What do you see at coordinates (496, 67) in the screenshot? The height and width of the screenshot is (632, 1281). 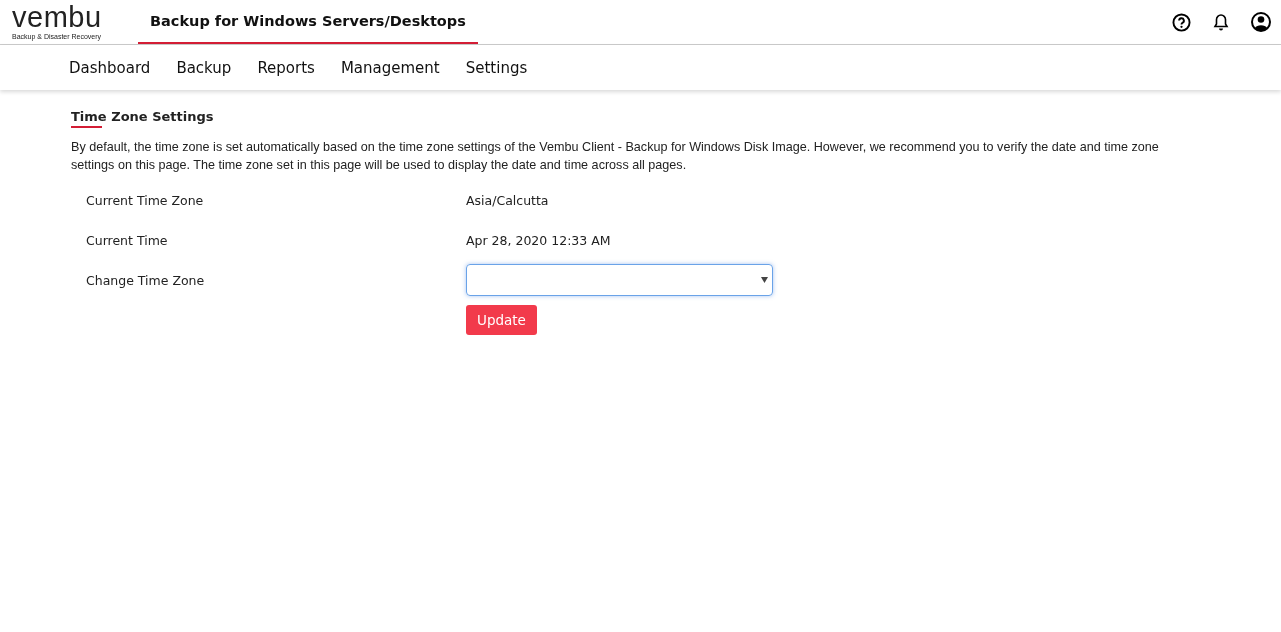 I see `nav-tab: Settings` at bounding box center [496, 67].